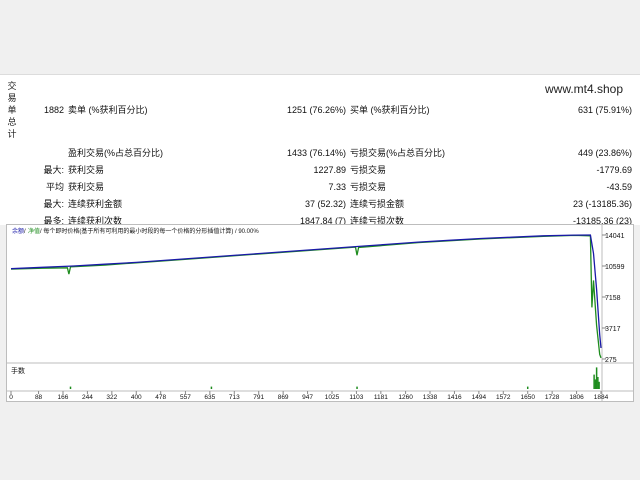  Describe the element at coordinates (95, 204) in the screenshot. I see `stat-left-key: 连续获利金额` at that location.